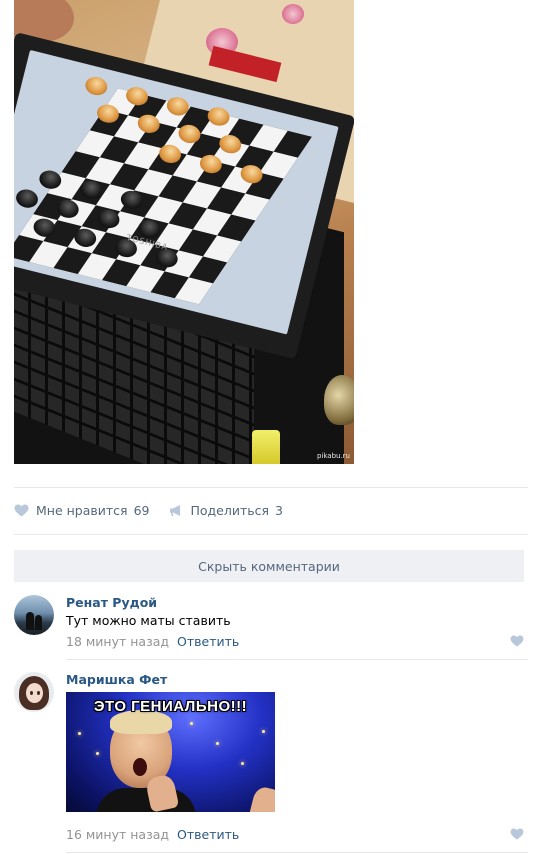 Image resolution: width=542 pixels, height=854 pixels. Describe the element at coordinates (295, 642) in the screenshot. I see `comment-meta: 18 минут назад Ответить` at that location.